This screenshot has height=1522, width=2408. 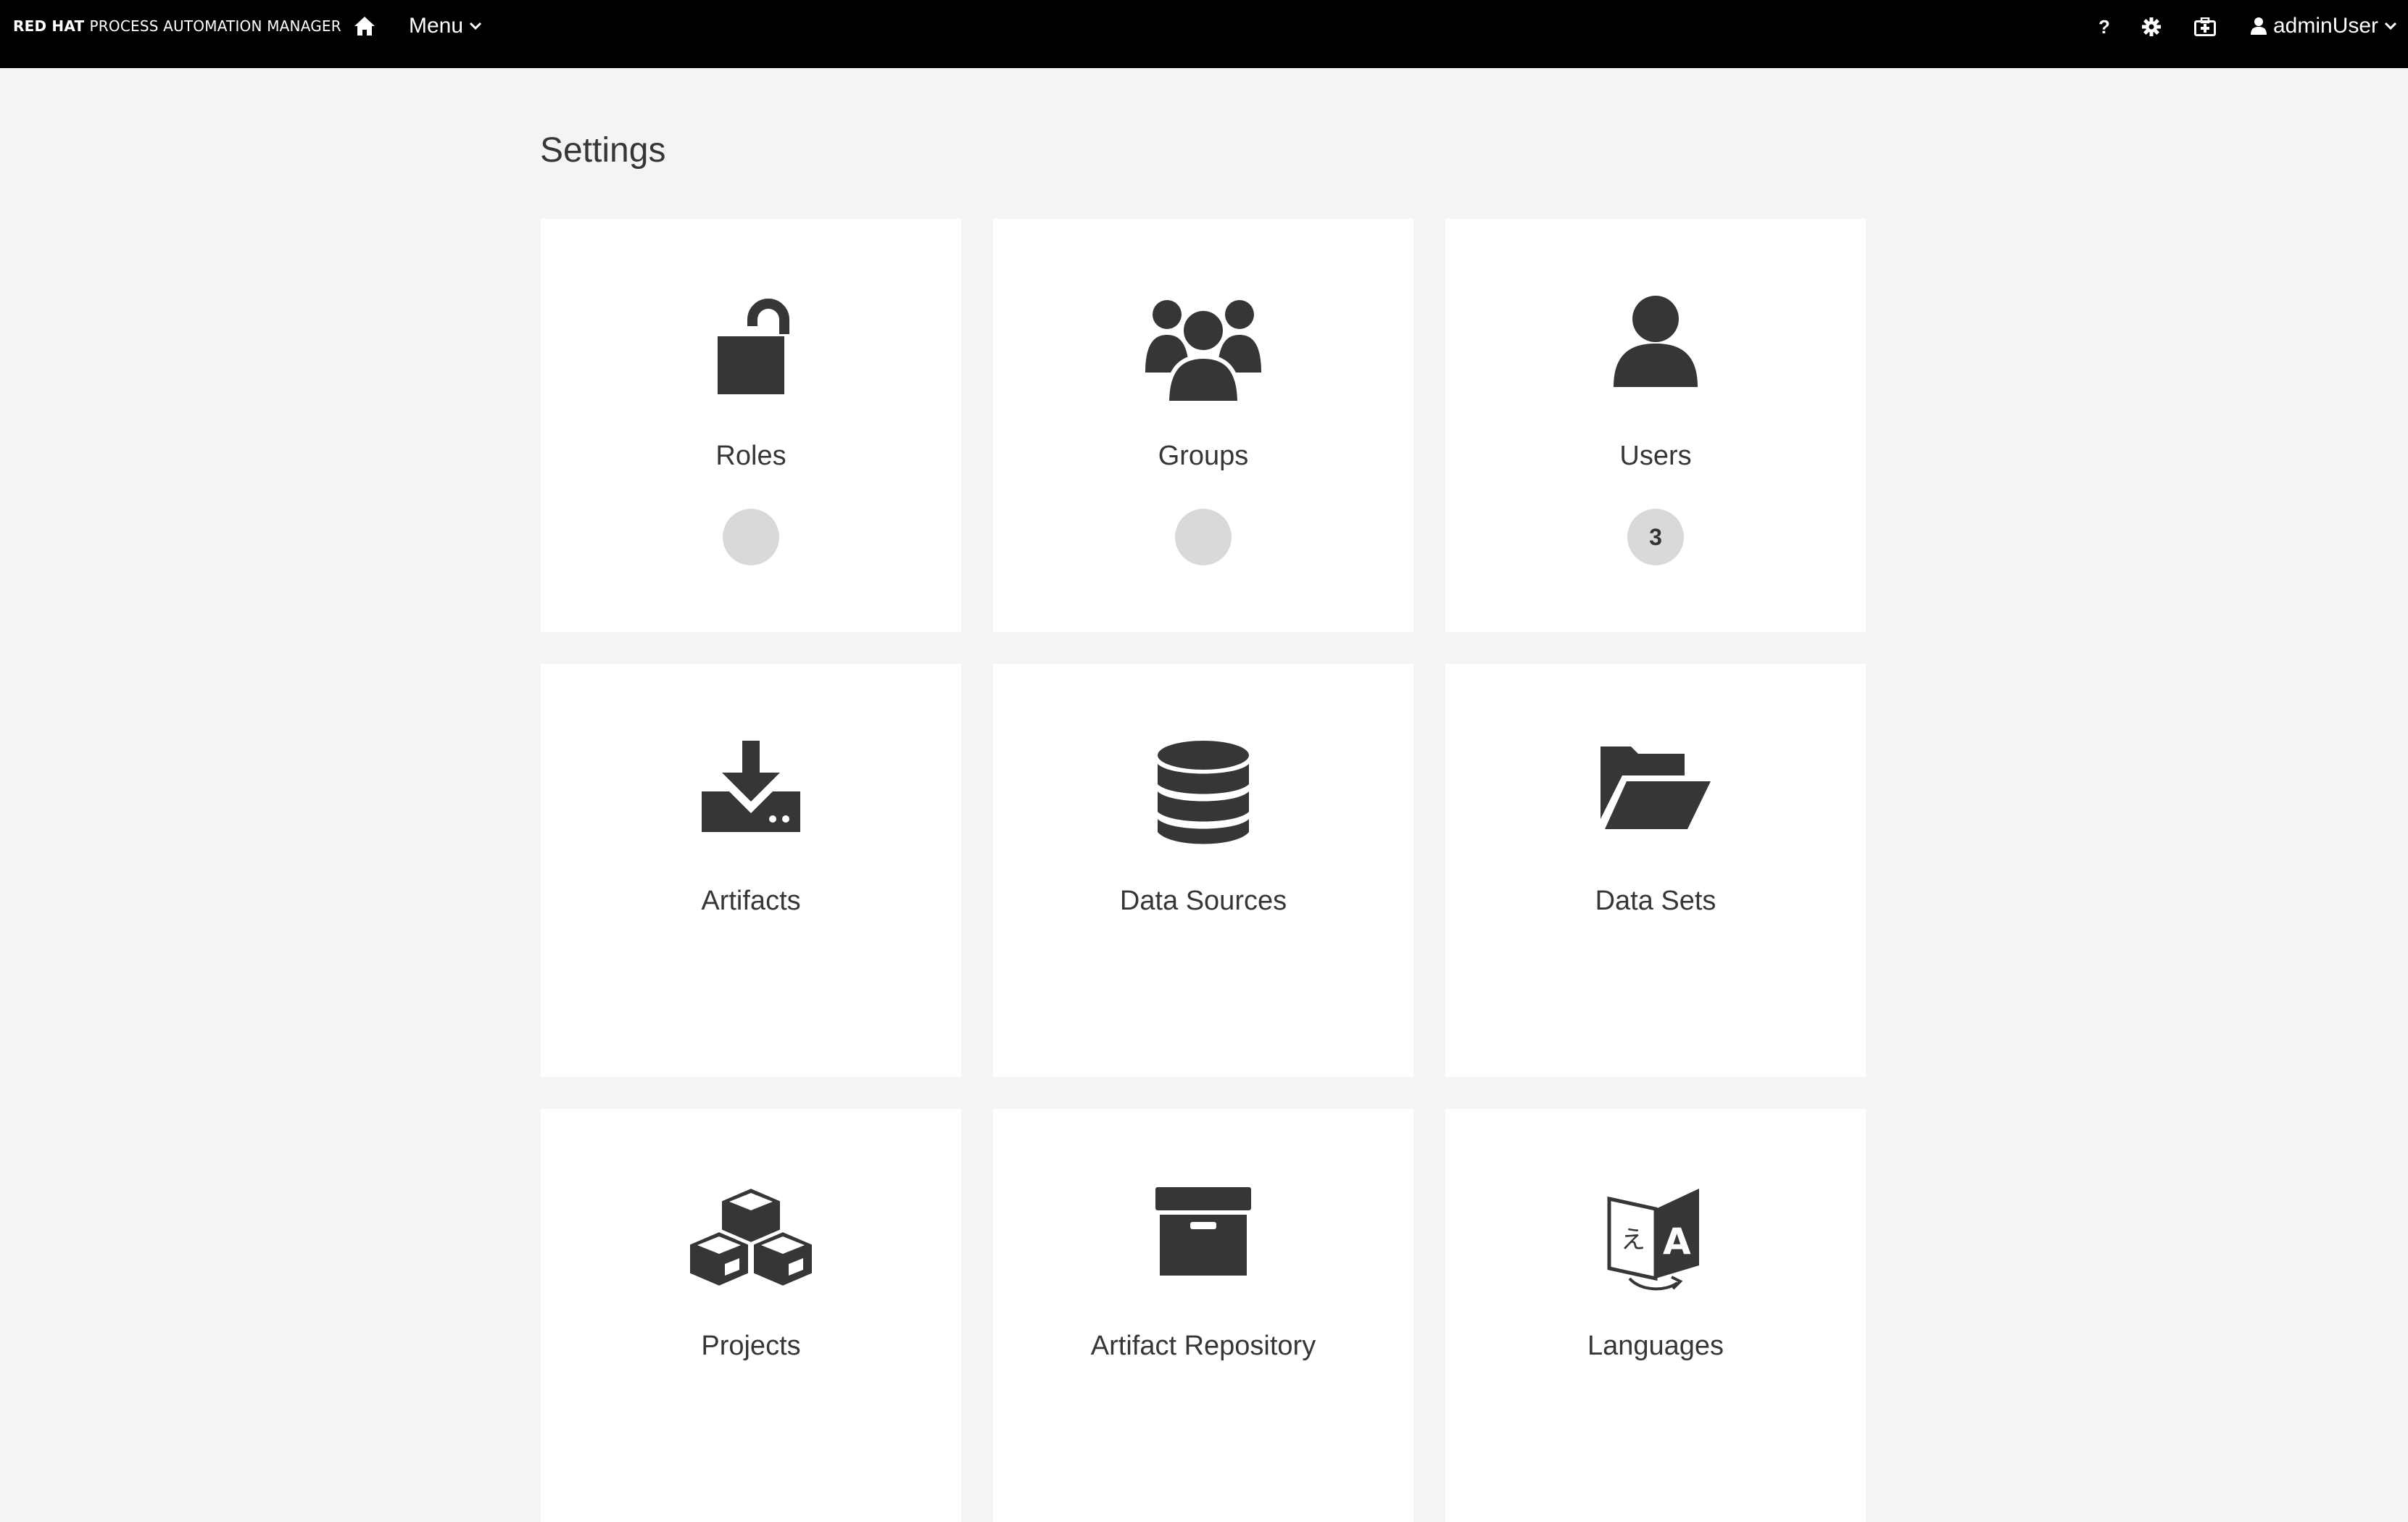 What do you see at coordinates (1655, 1238) in the screenshot?
I see `language-icon: え A` at bounding box center [1655, 1238].